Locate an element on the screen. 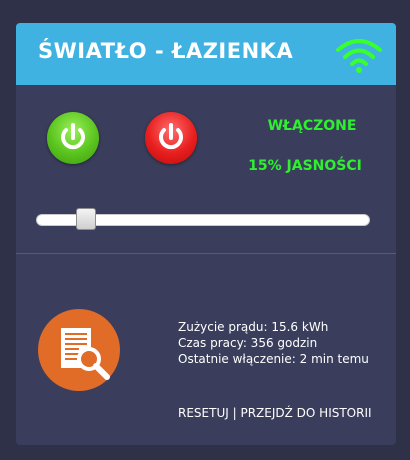 Image resolution: width=410 pixels, height=460 pixels. last-on-stat: Ostatnie włączenie: 2 min temu is located at coordinates (273, 359).